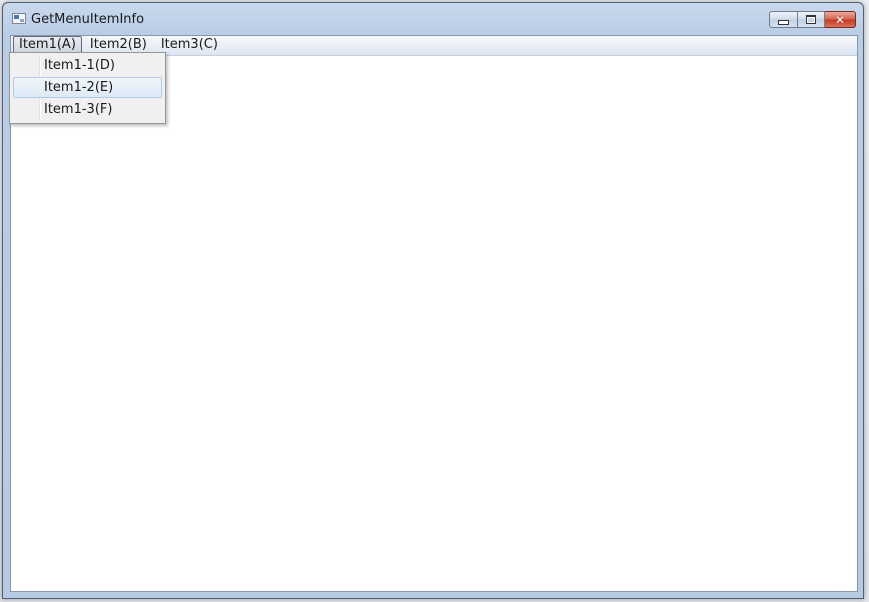 The image size is (869, 602). I want to click on minimize-button, so click(783, 19).